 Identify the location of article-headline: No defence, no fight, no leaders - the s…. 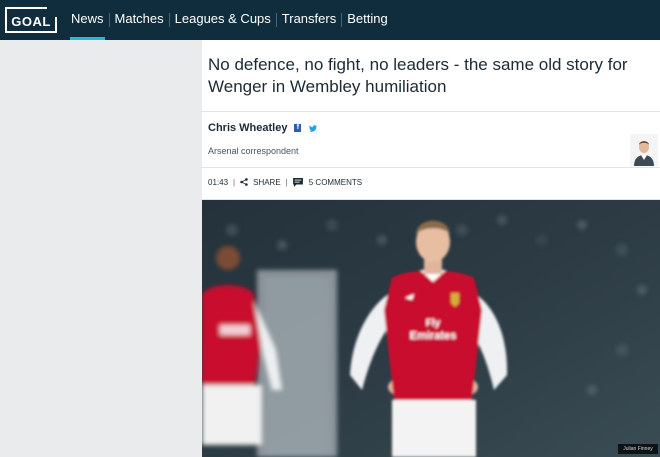
(418, 75).